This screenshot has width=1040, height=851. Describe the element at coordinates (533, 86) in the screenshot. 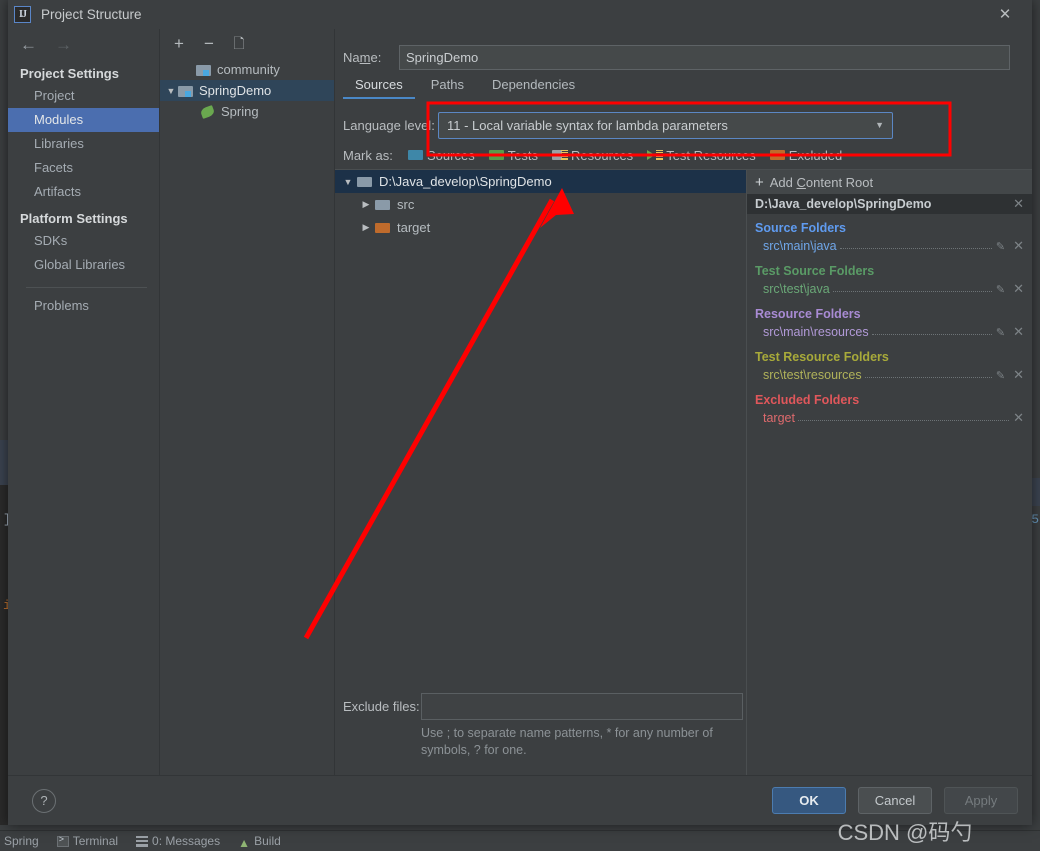

I see `tab-dependencies: Dependencies` at that location.